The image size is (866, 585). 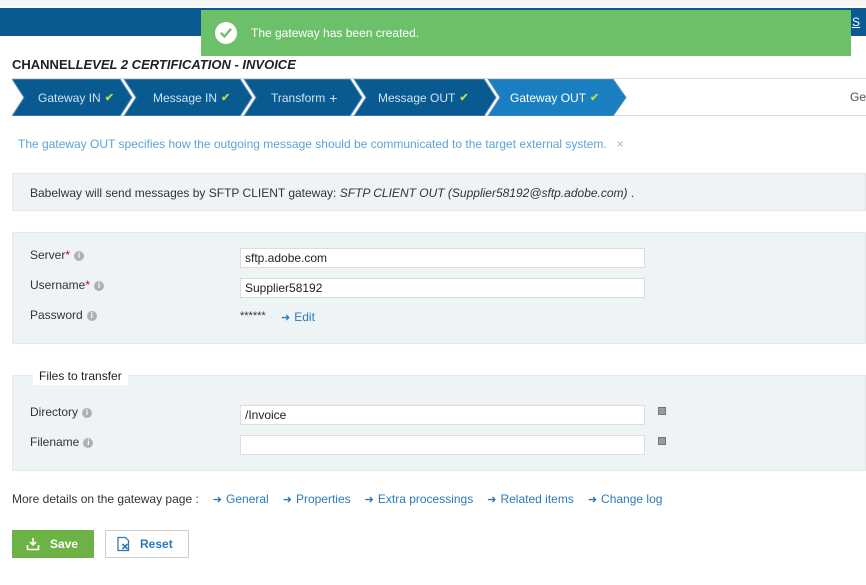 I want to click on edit-password-link: ➜ Edit, so click(x=298, y=317).